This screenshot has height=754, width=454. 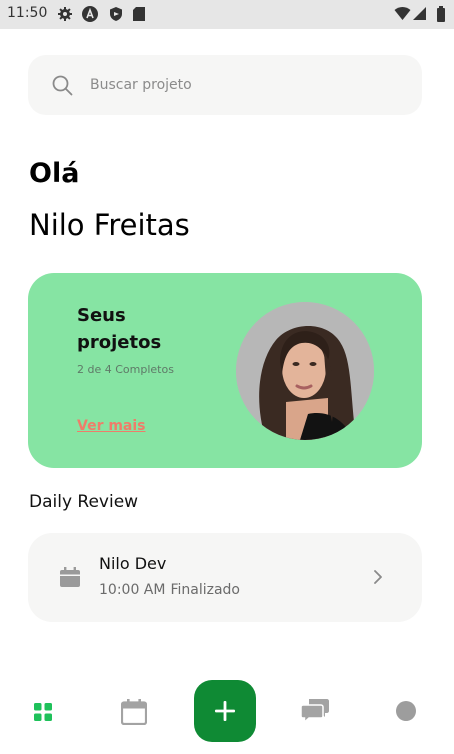 I want to click on add-button, so click(x=225, y=711).